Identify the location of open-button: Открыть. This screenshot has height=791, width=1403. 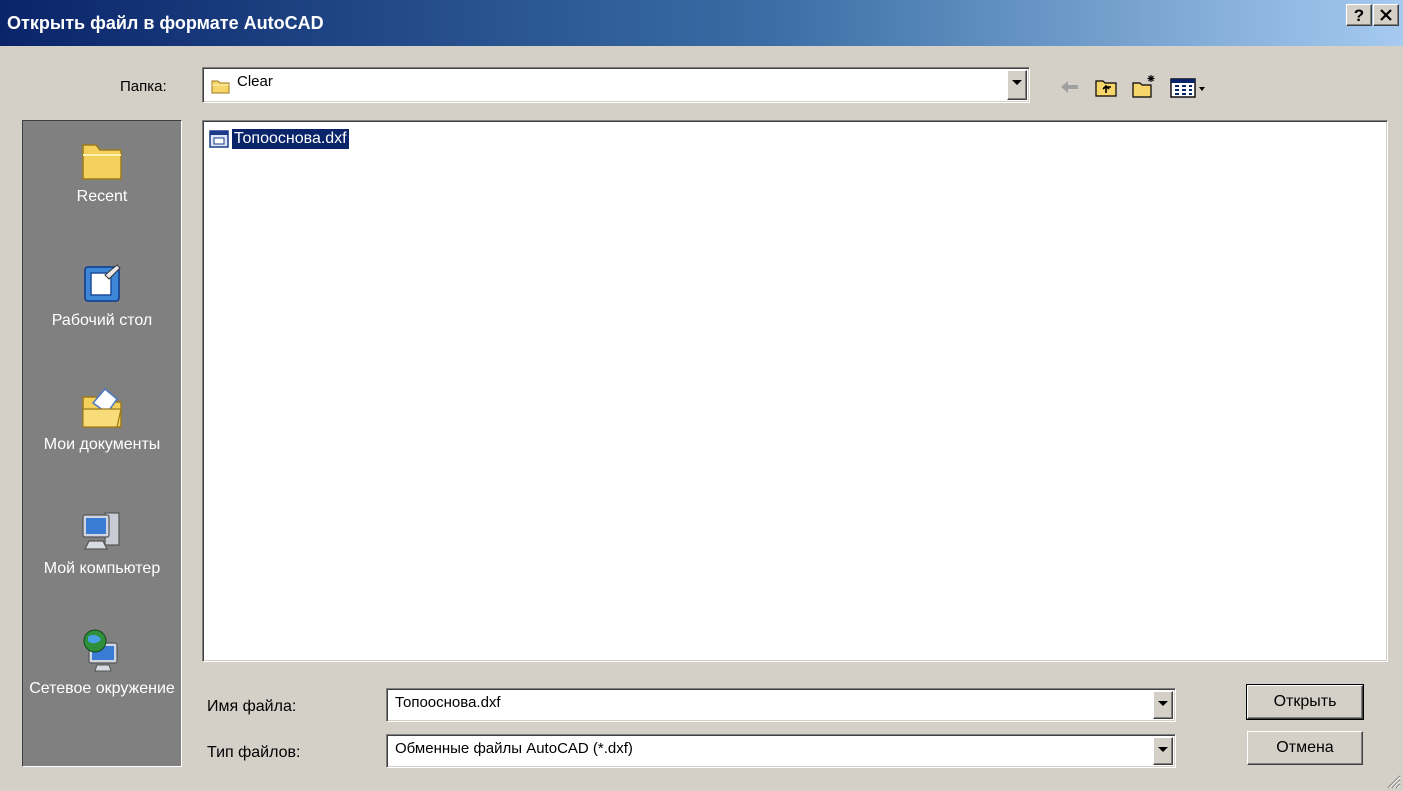
(1305, 702).